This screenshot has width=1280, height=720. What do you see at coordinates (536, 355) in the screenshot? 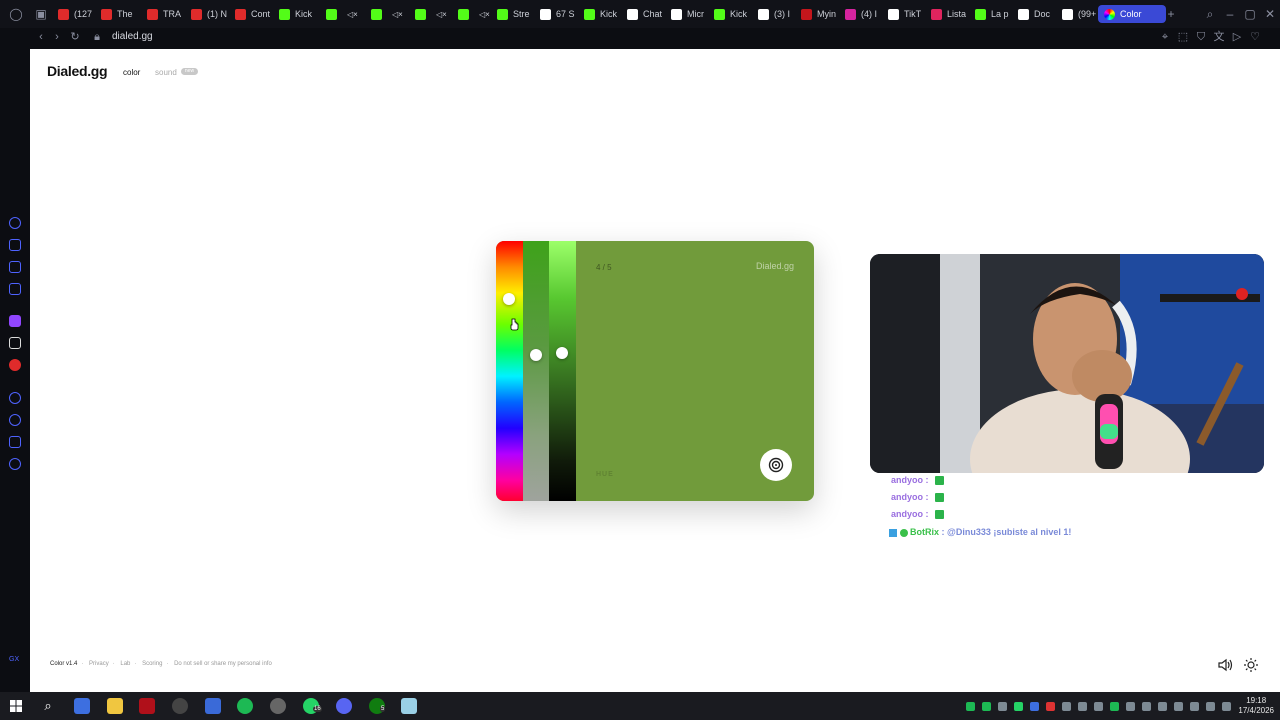
I see `saturation-slider-handle` at bounding box center [536, 355].